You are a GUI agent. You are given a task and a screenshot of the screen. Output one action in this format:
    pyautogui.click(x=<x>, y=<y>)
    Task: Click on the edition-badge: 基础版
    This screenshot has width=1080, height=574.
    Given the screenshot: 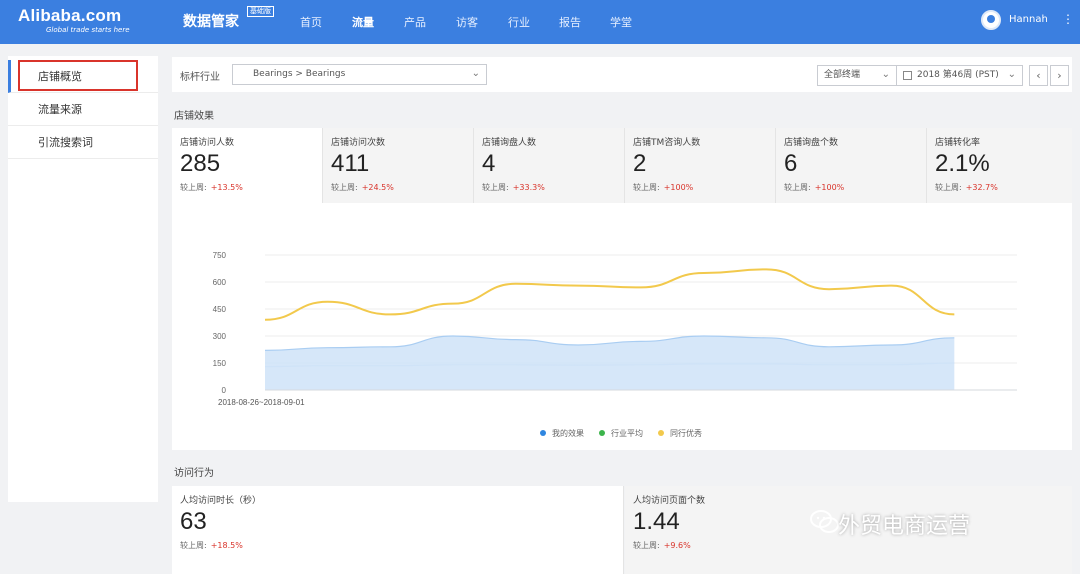 What is the action you would take?
    pyautogui.click(x=260, y=11)
    